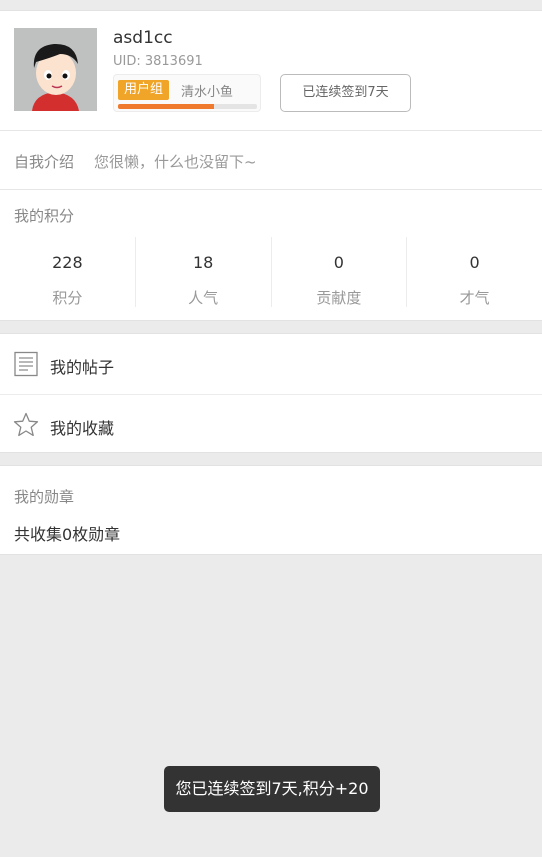 Image resolution: width=542 pixels, height=857 pixels. I want to click on profile-card: asd1cc UID: 3813691 用户组 清水小鱼 已连续签到7天, so click(271, 70).